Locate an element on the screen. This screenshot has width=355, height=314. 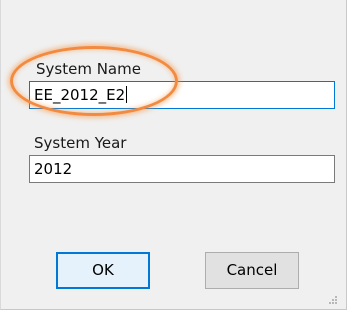
ok-button: OK is located at coordinates (103, 270).